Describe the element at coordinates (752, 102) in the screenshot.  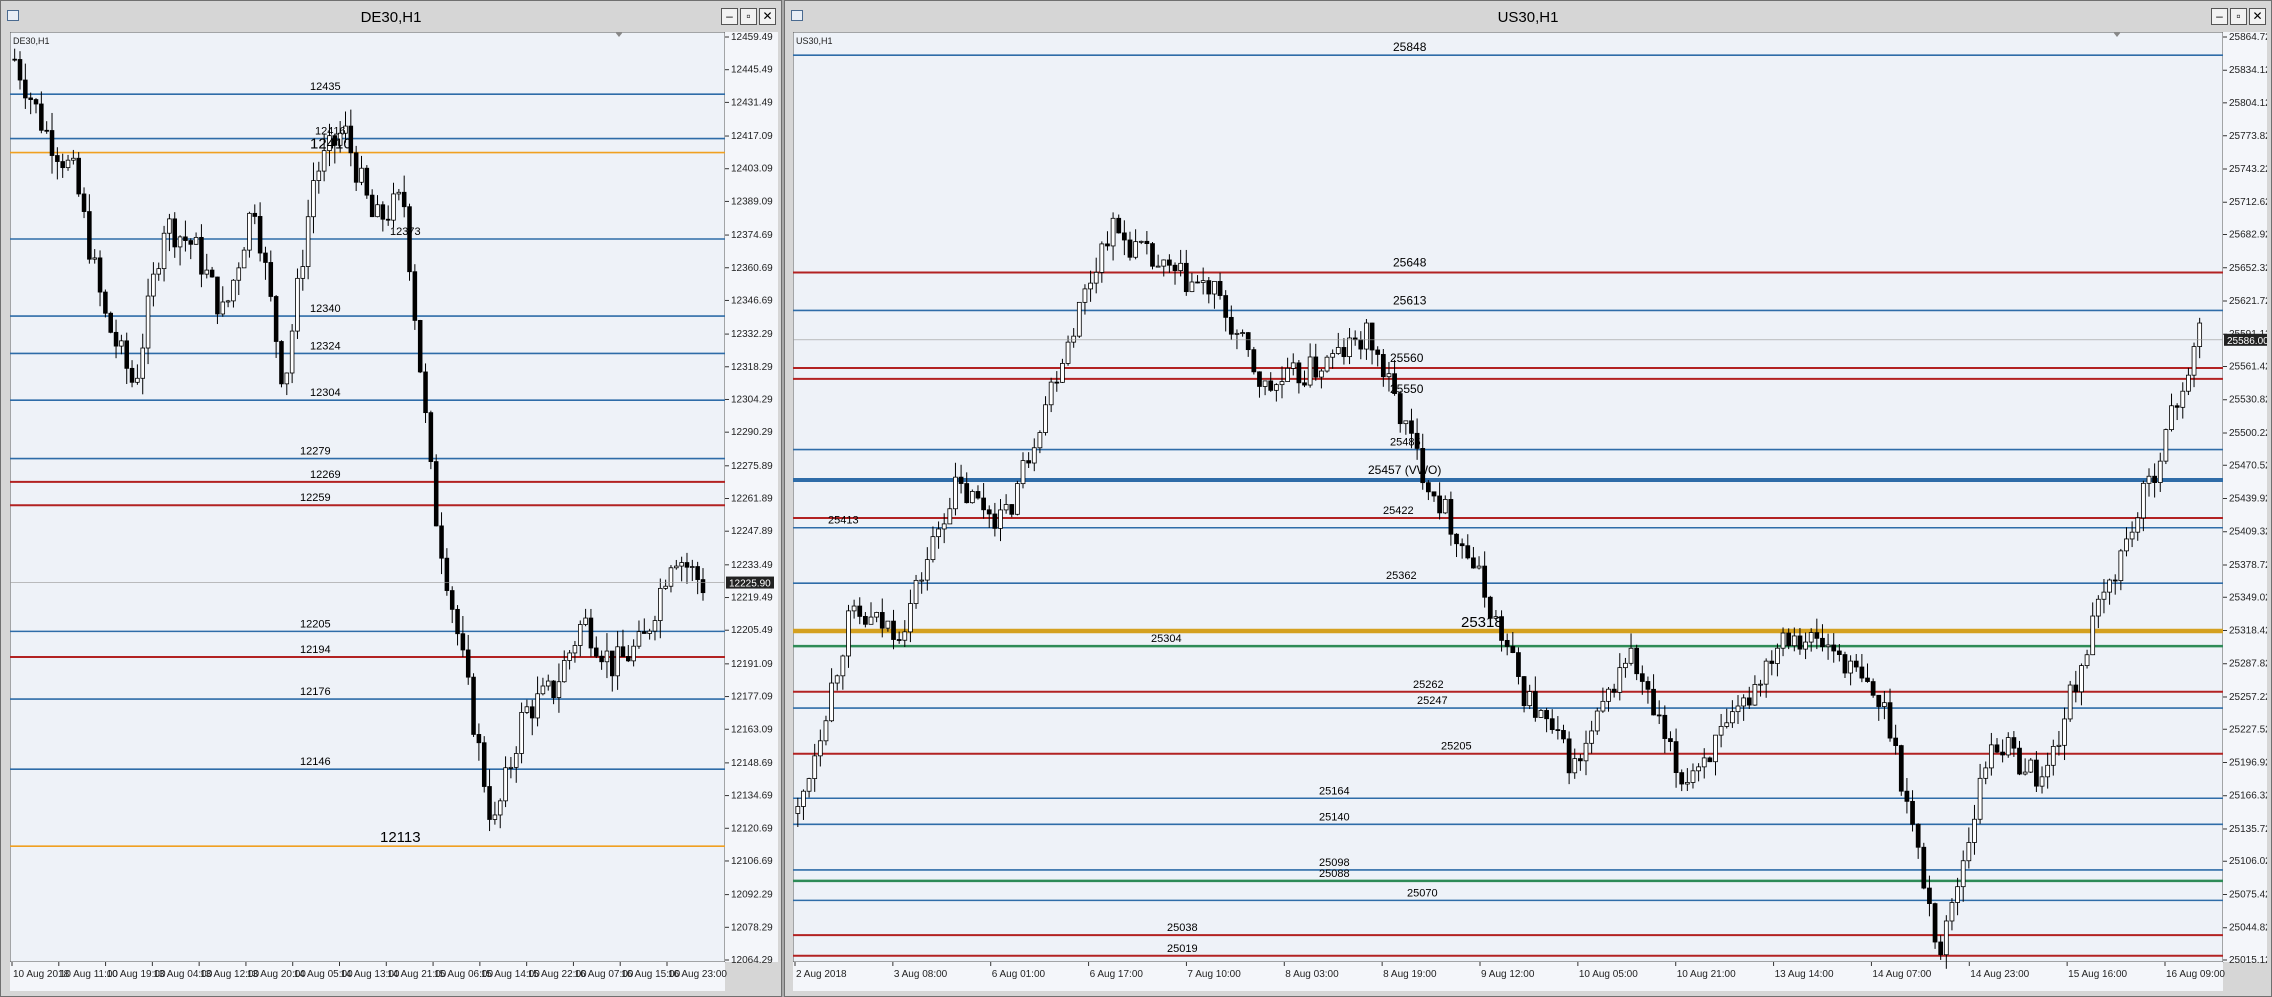
I see `price-axis-label: 12431.49` at that location.